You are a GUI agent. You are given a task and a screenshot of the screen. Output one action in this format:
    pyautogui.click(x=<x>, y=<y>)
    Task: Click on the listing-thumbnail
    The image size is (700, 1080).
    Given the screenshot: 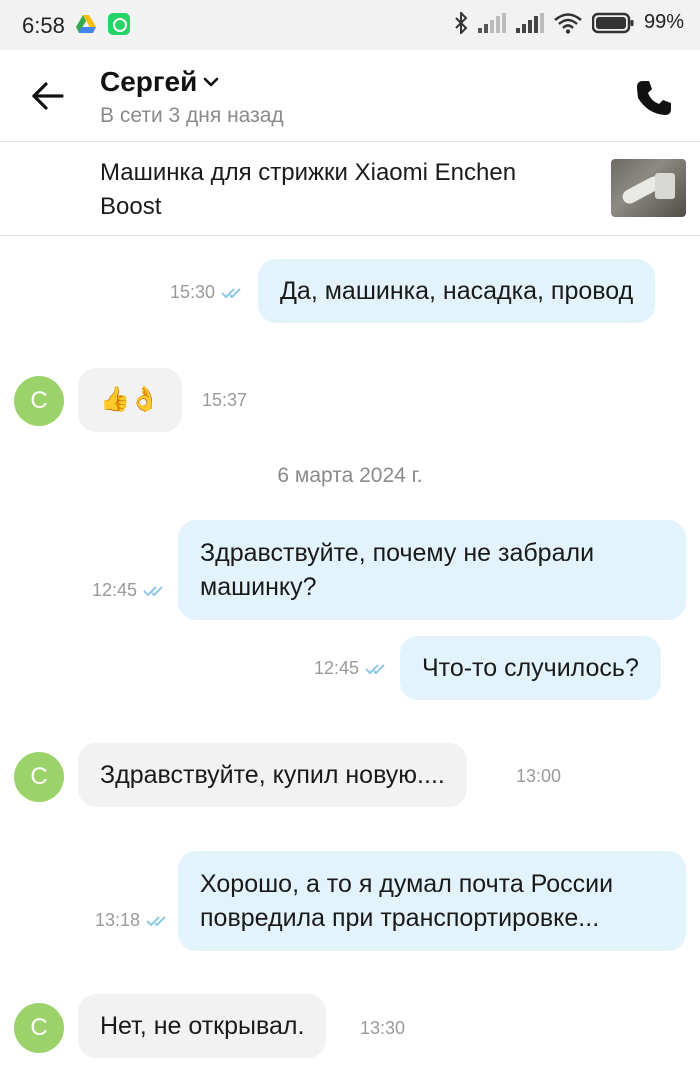 What is the action you would take?
    pyautogui.click(x=648, y=188)
    